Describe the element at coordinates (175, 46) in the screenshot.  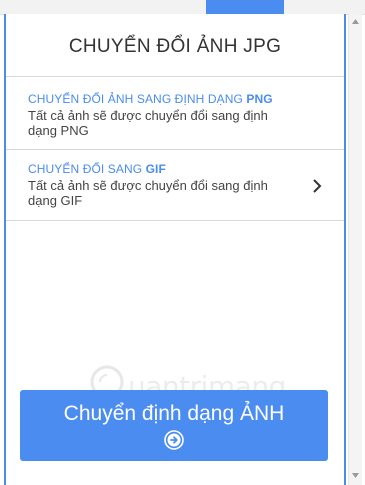
I see `panel-title: CHUYỂN ĐỔI ẢNH JPG` at that location.